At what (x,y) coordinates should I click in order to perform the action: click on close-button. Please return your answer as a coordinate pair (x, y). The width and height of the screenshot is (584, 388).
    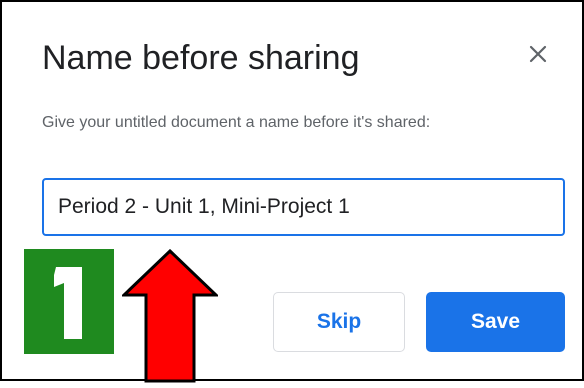
    Looking at the image, I should click on (538, 56).